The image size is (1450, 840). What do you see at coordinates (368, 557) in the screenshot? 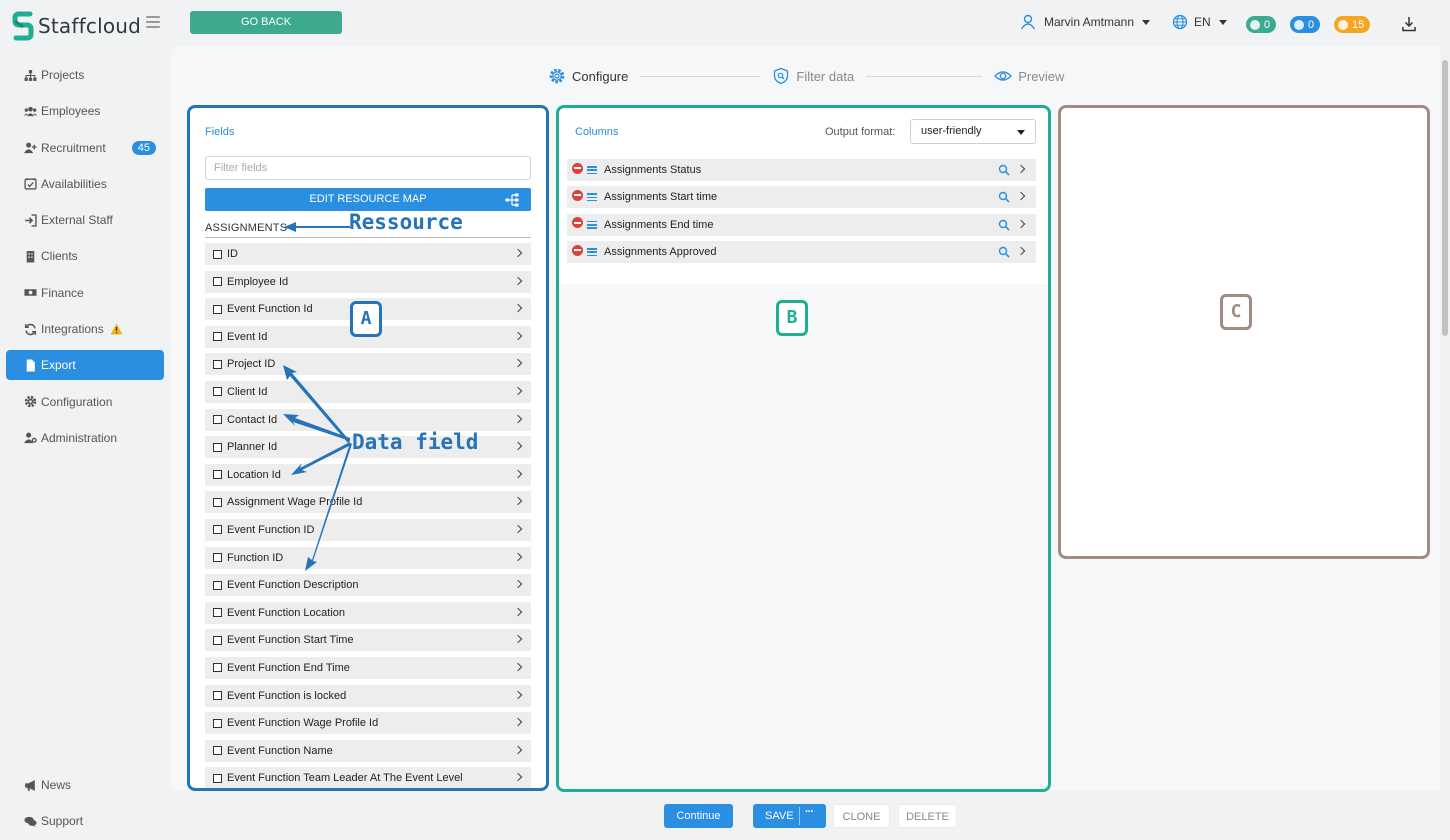
I see `field-row: Function ID` at bounding box center [368, 557].